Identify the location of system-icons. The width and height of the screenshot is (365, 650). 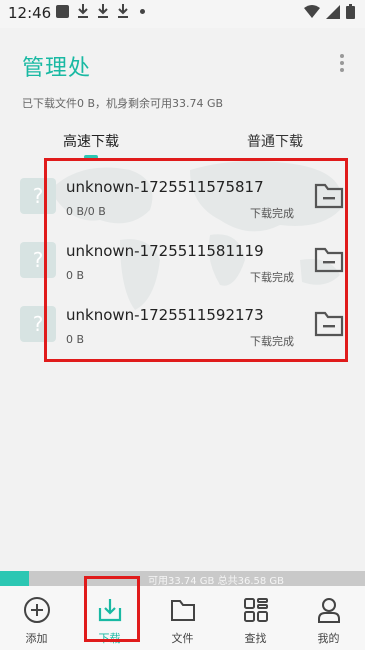
(329, 11).